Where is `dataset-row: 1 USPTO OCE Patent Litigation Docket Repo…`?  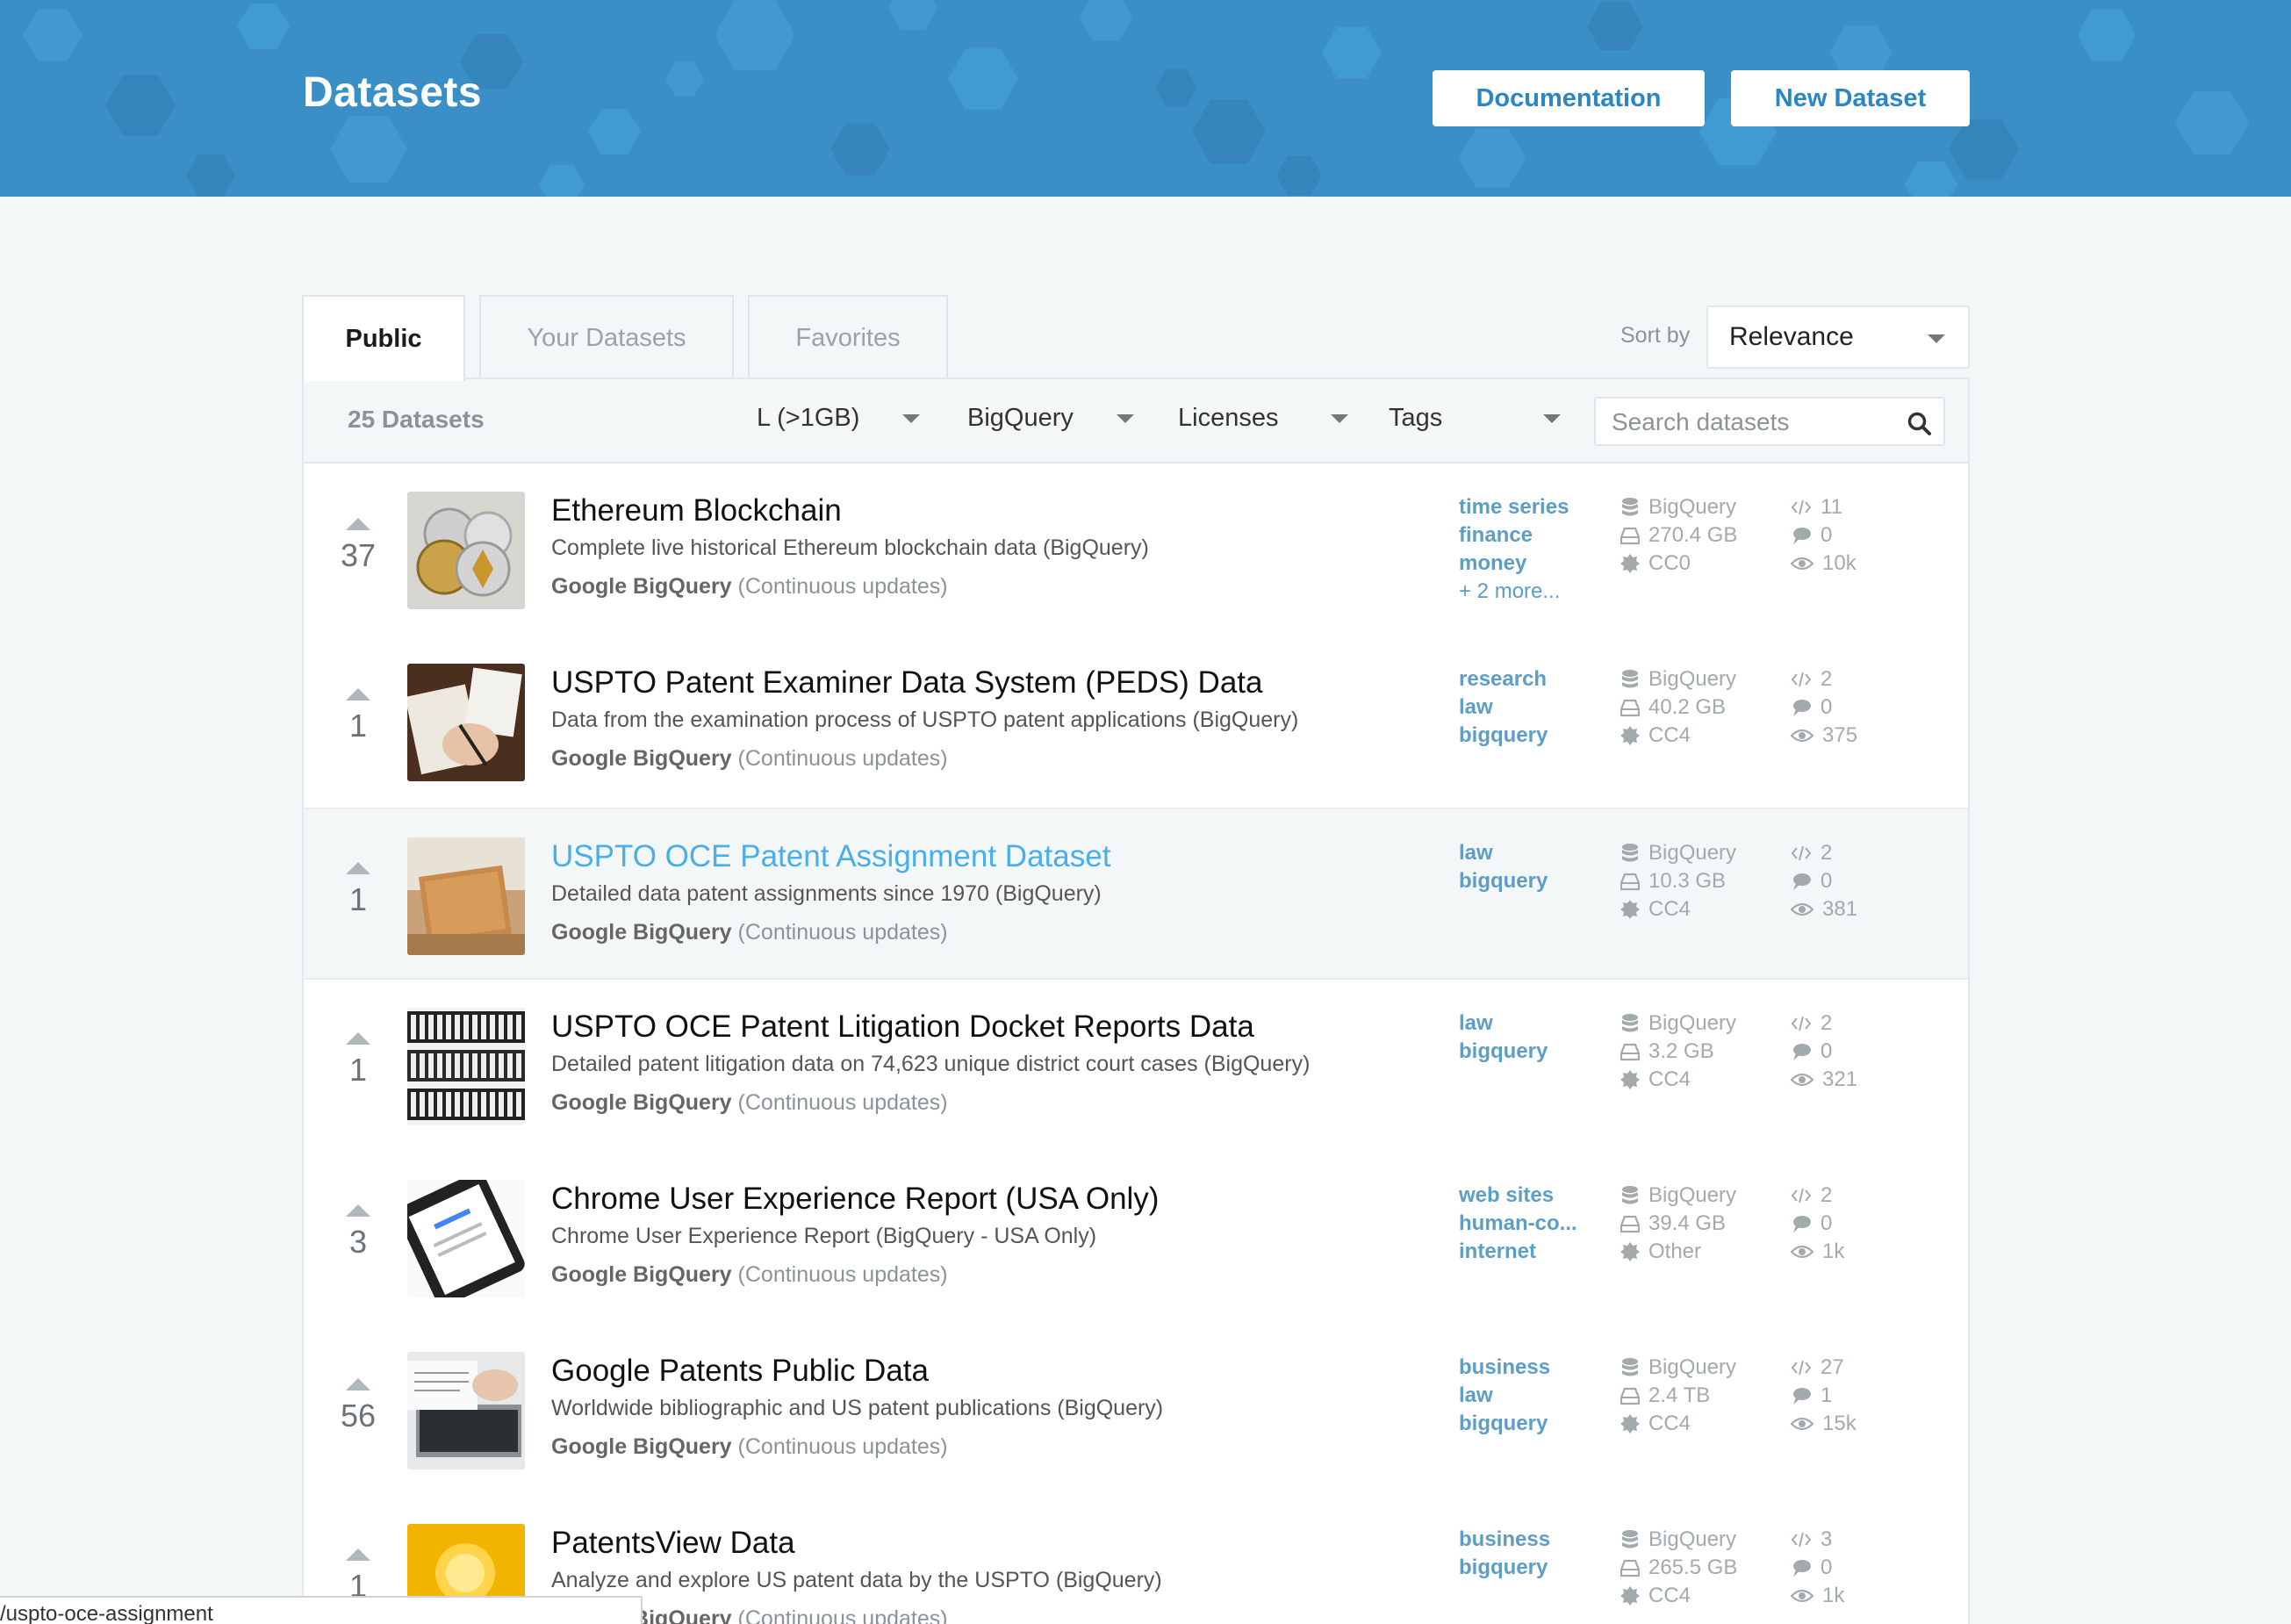
dataset-row: 1 USPTO OCE Patent Litigation Docket Repo… is located at coordinates (1136, 1066).